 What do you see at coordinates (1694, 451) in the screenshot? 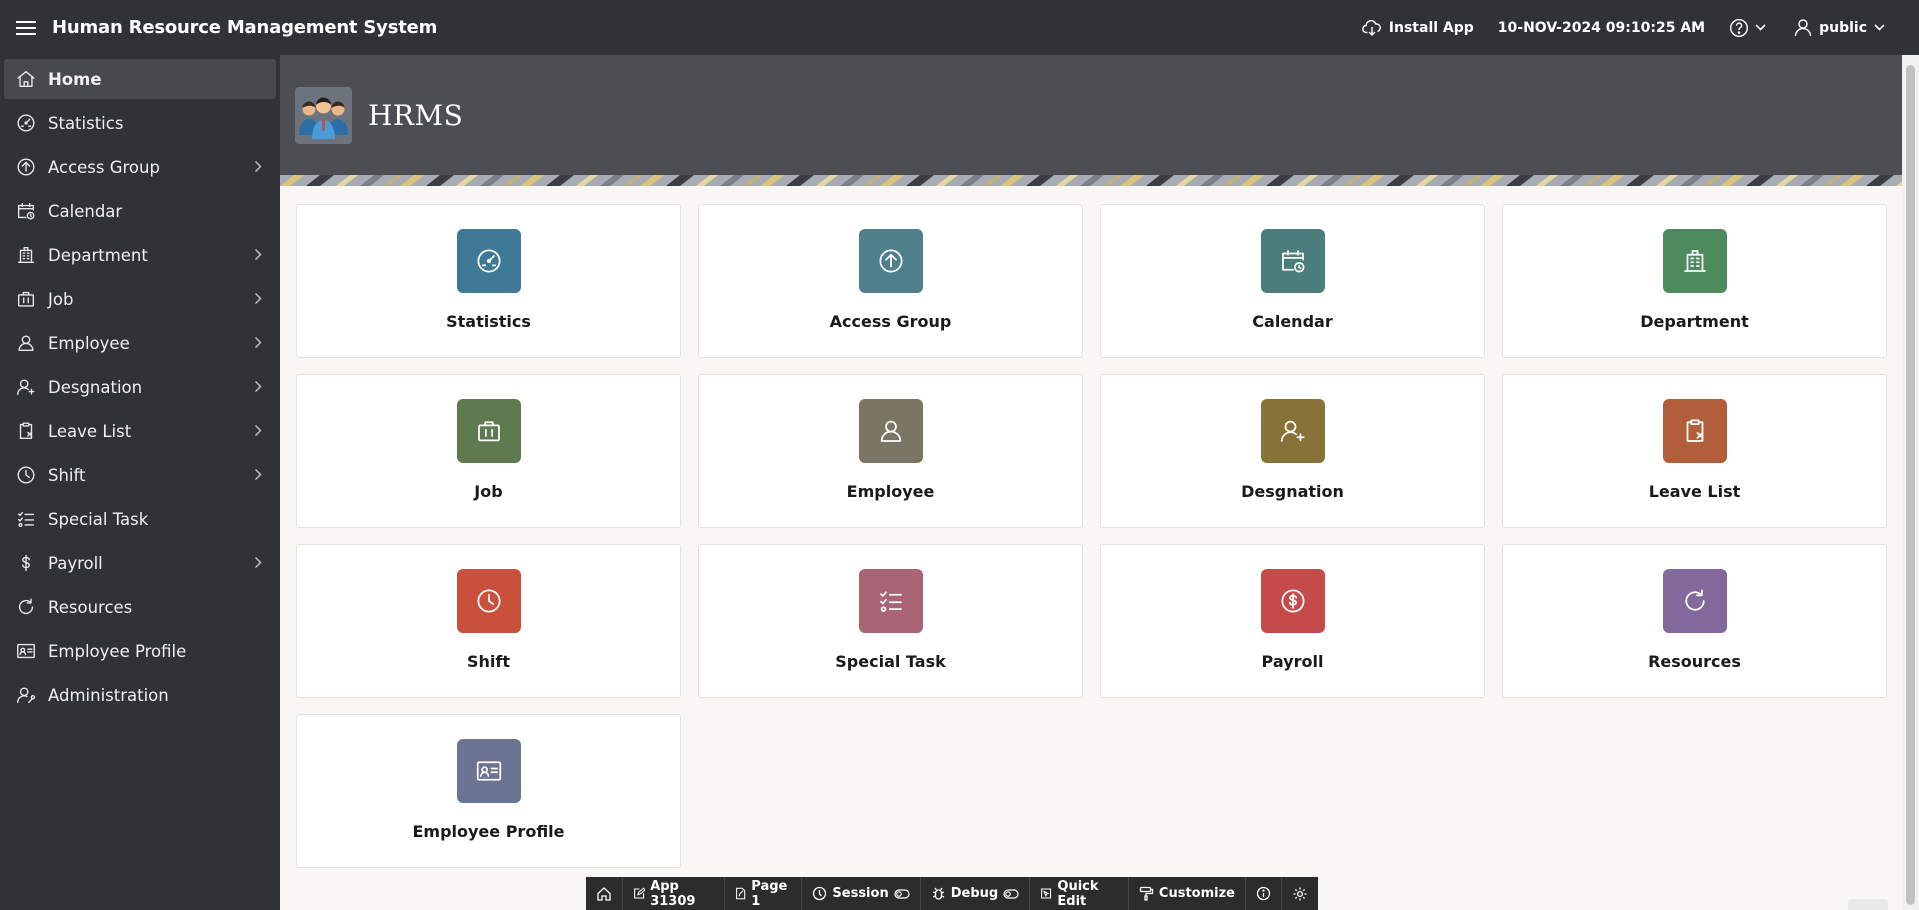
I see `card-leave-list: Leave List` at bounding box center [1694, 451].